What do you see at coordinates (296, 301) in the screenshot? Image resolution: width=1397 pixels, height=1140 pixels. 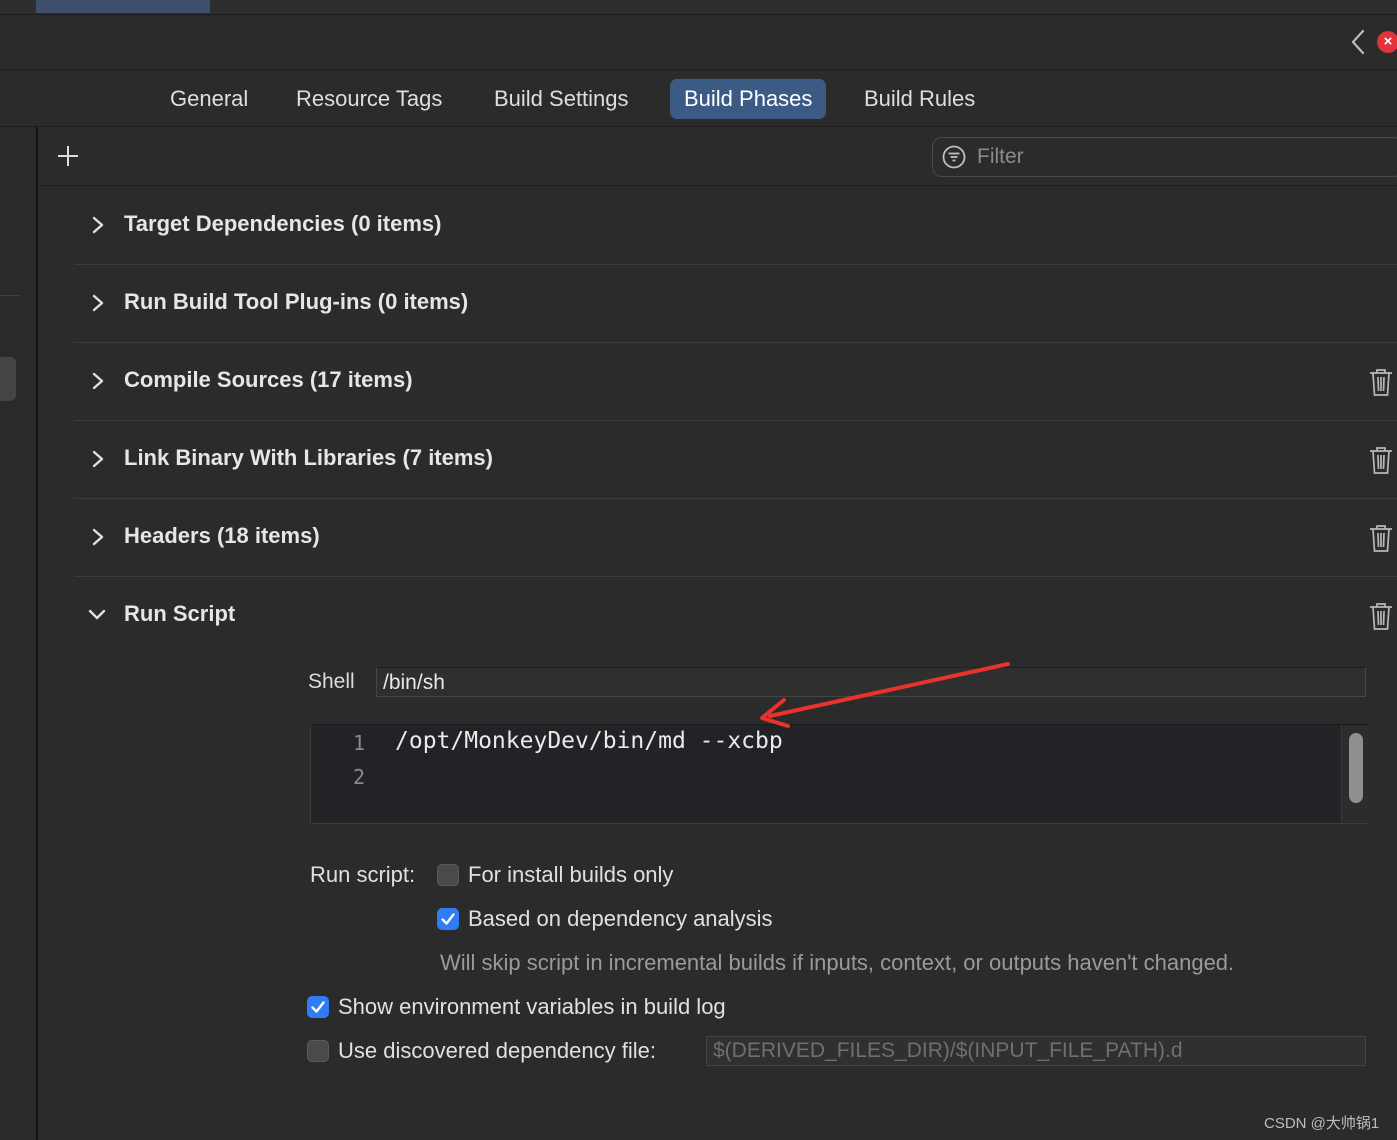 I see `phase-title: Run Build Tool Plug-ins (0 items)` at bounding box center [296, 301].